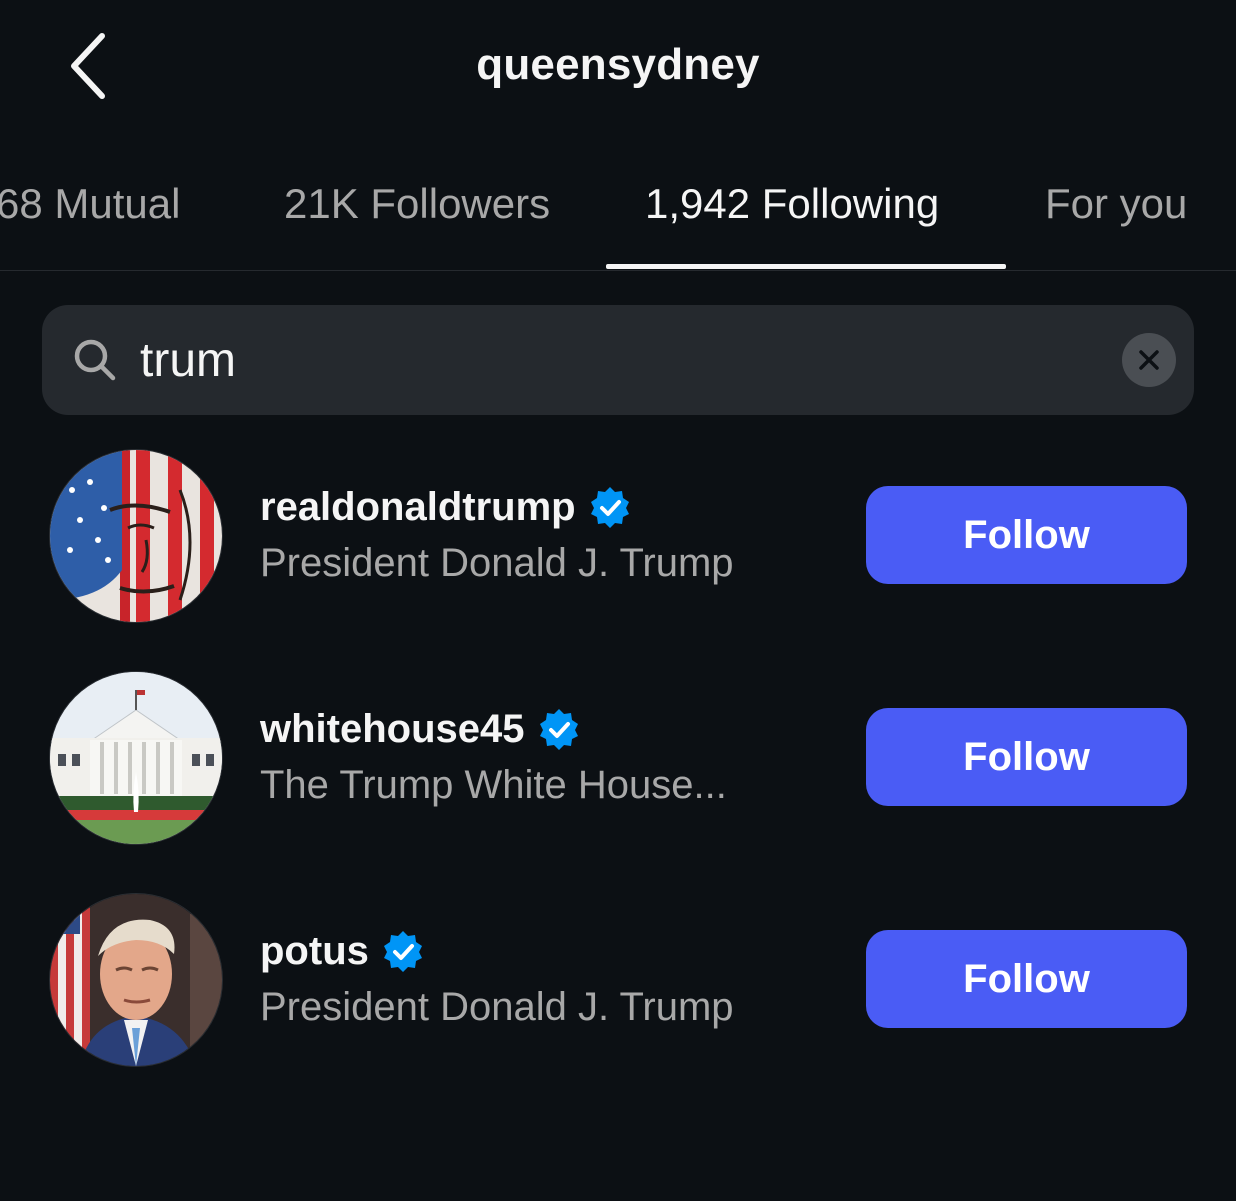  I want to click on tab-following: 1,942 Following, so click(792, 204).